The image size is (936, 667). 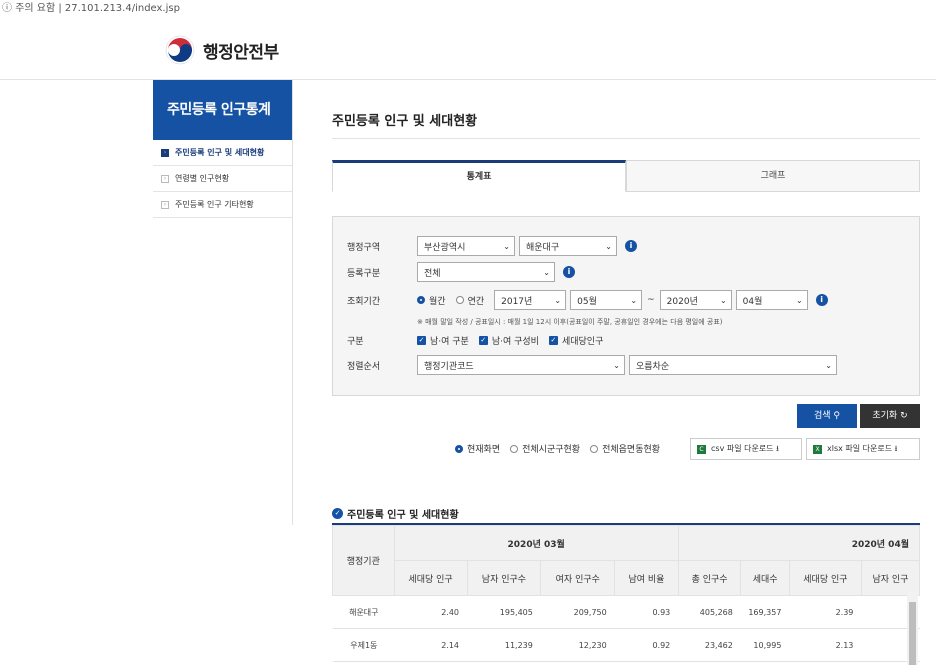 What do you see at coordinates (214, 204) in the screenshot?
I see `sidebar-item-label: 주민등록 인구 기타현황` at bounding box center [214, 204].